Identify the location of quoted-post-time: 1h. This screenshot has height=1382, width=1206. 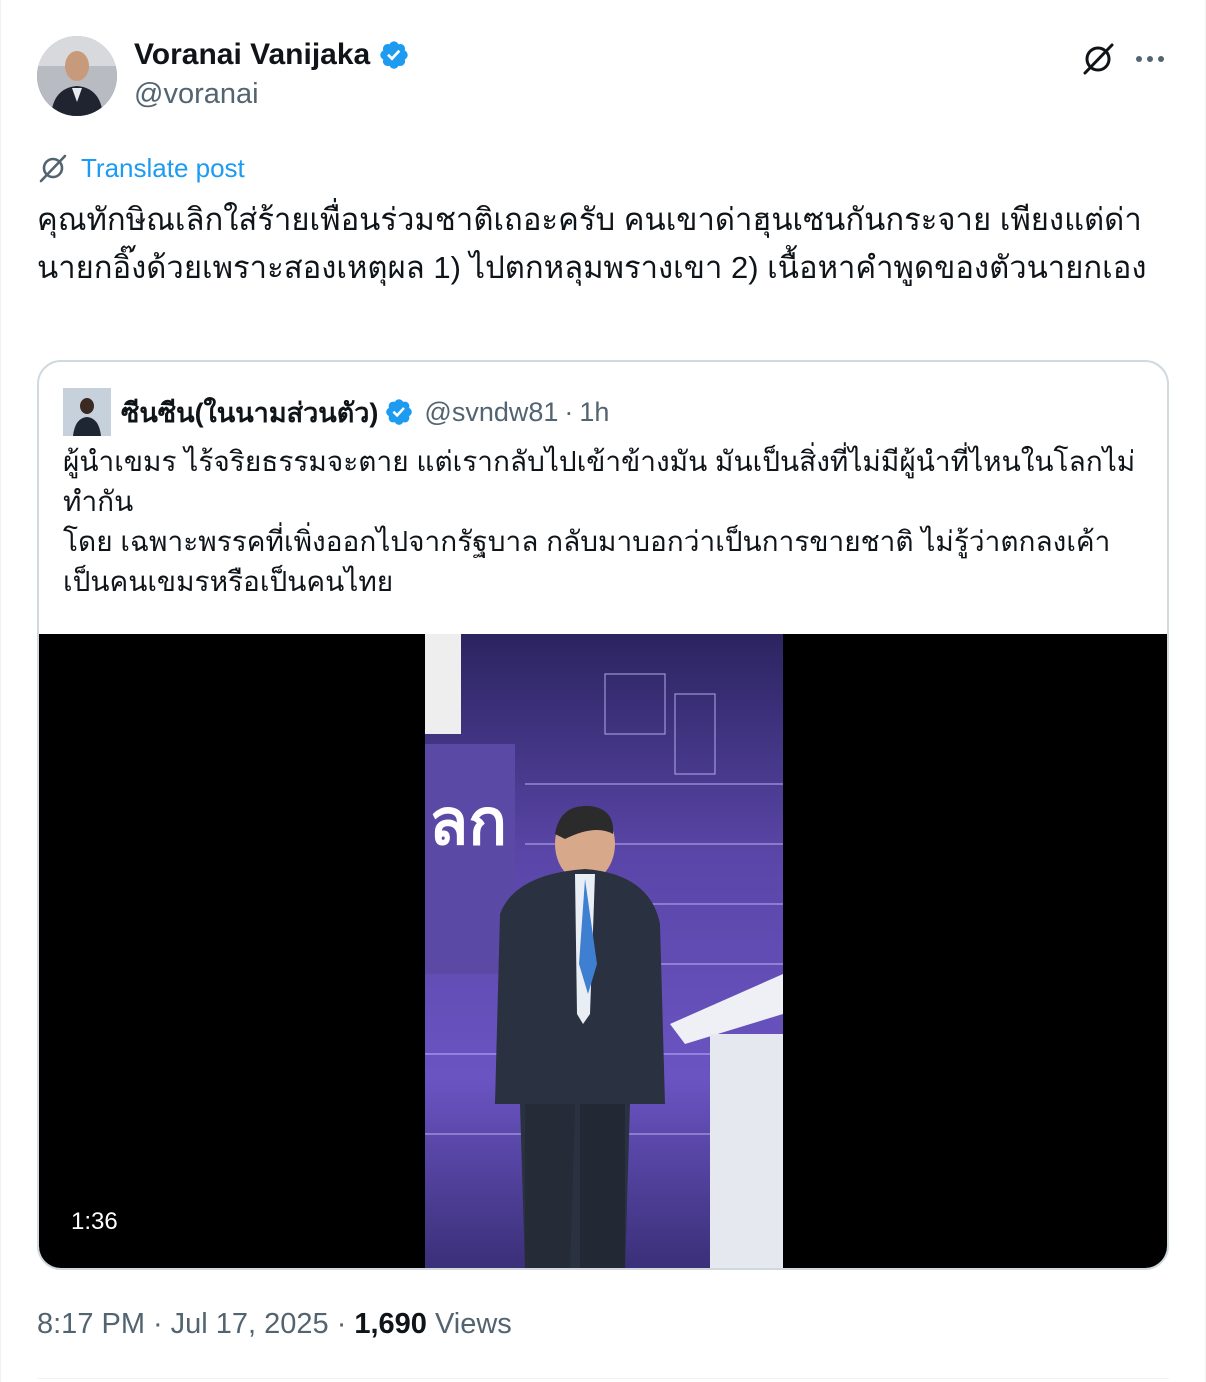
(594, 412).